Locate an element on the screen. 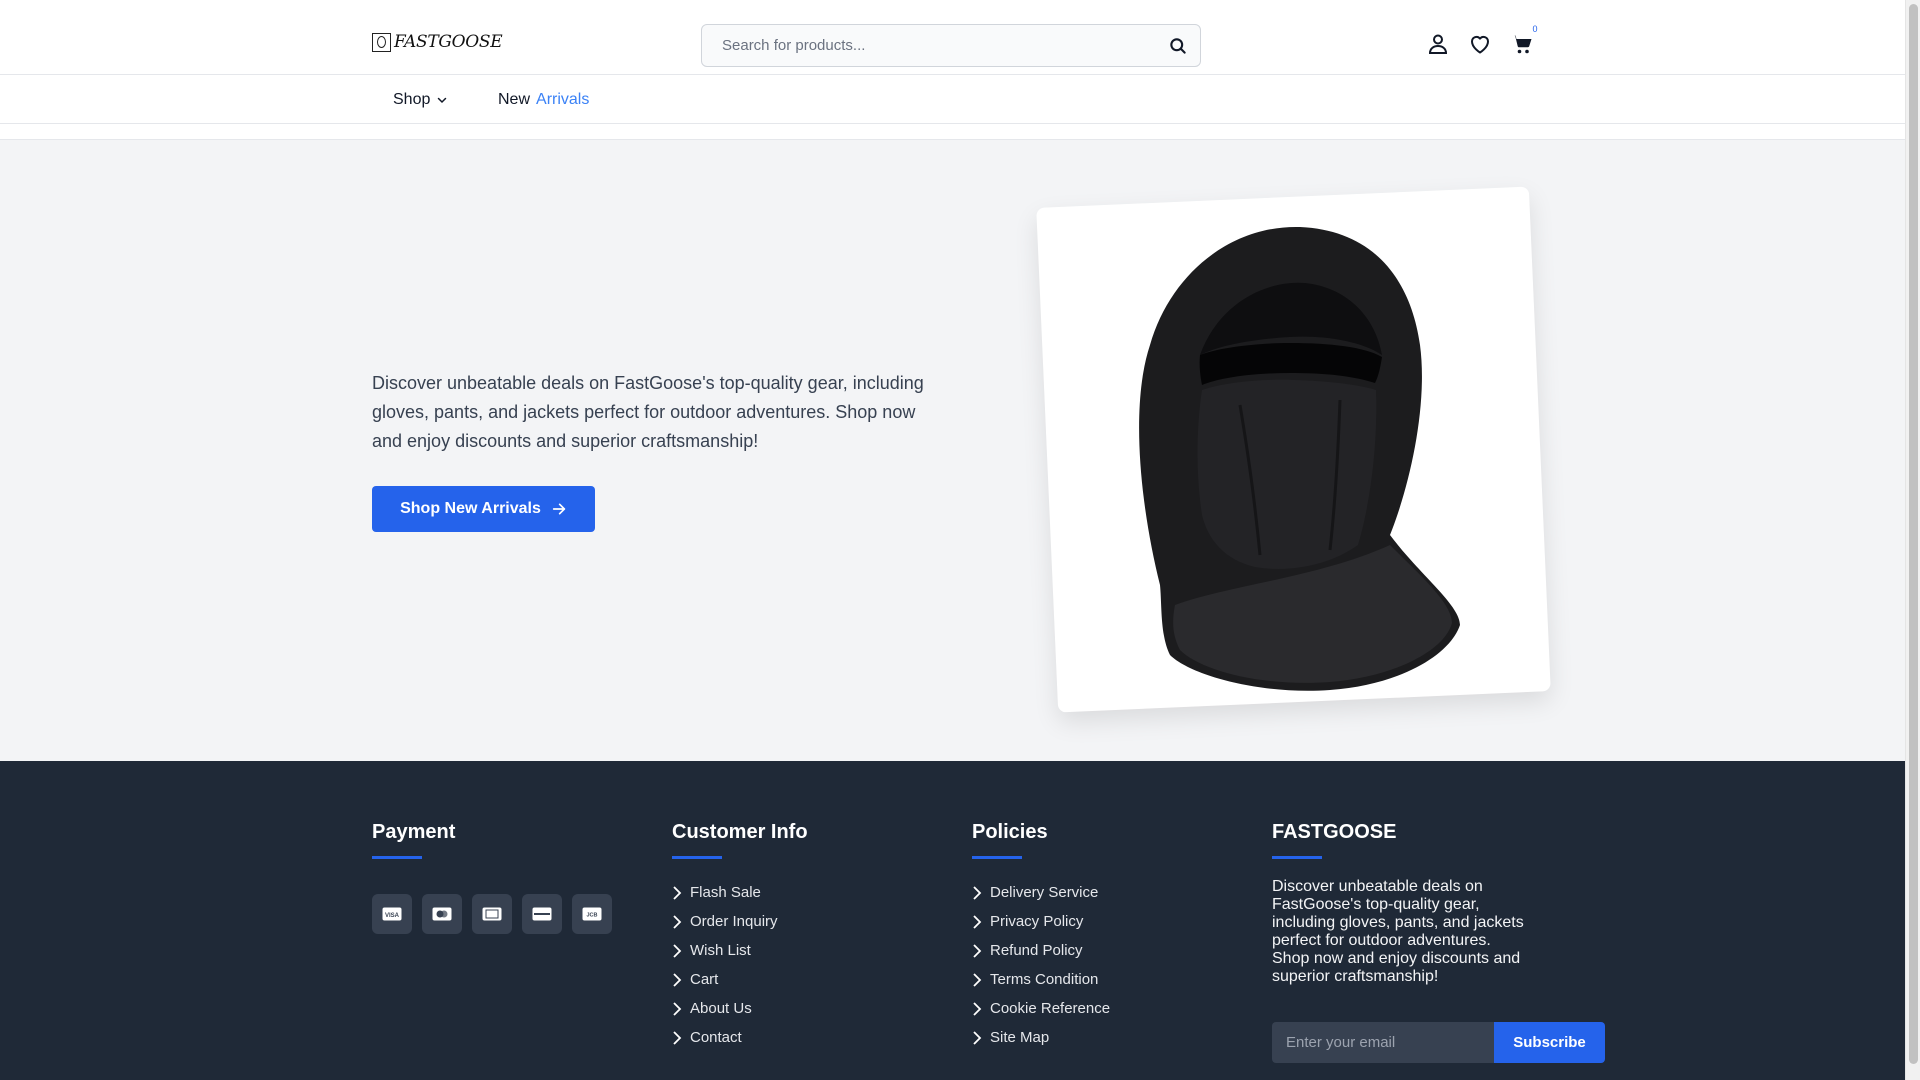 This screenshot has height=1080, width=1920. payment-discover is located at coordinates (542, 914).